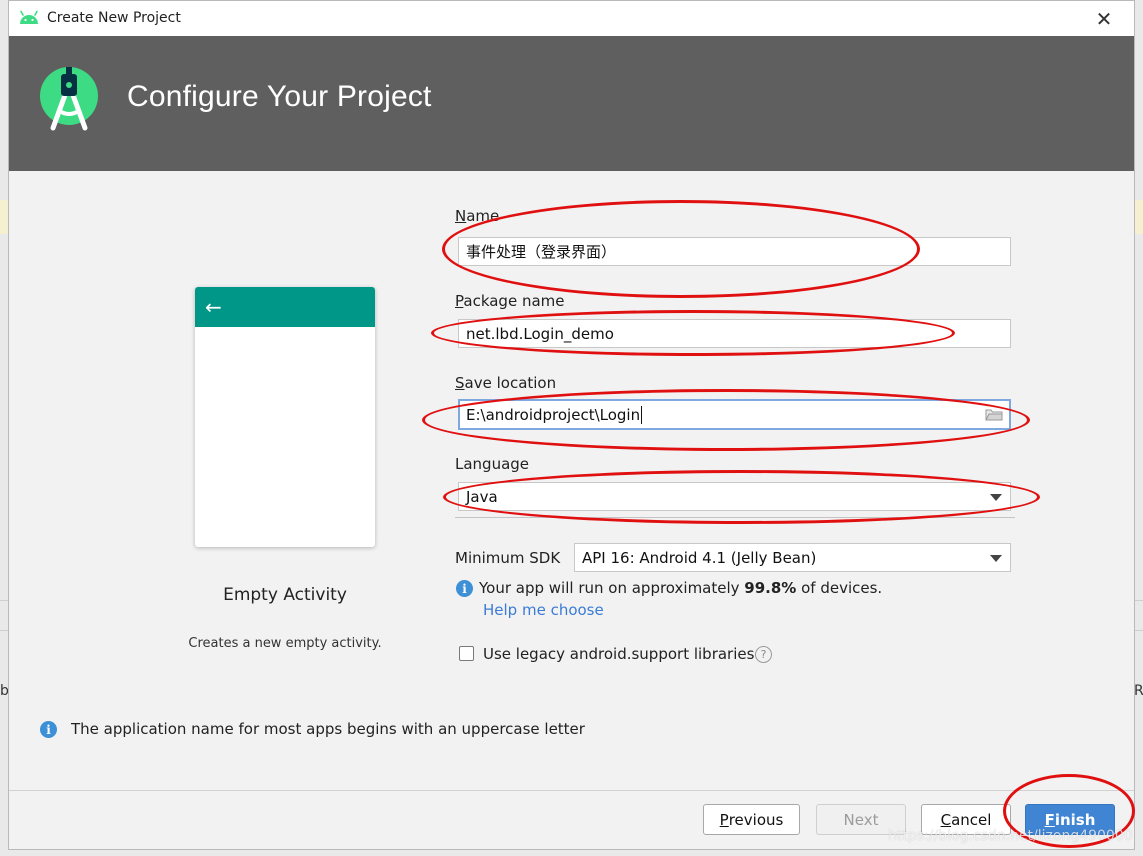 The width and height of the screenshot is (1143, 856). What do you see at coordinates (839, 588) in the screenshot?
I see `coverage-suffix: of devices.` at bounding box center [839, 588].